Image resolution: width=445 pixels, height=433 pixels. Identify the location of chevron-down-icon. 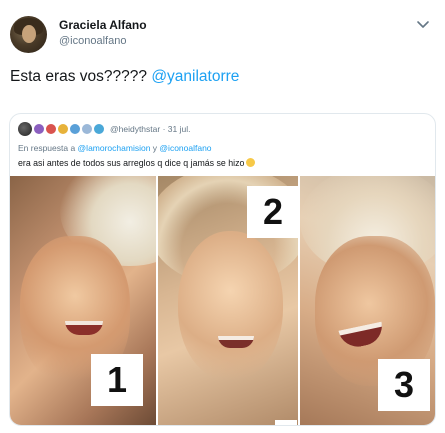
(423, 24).